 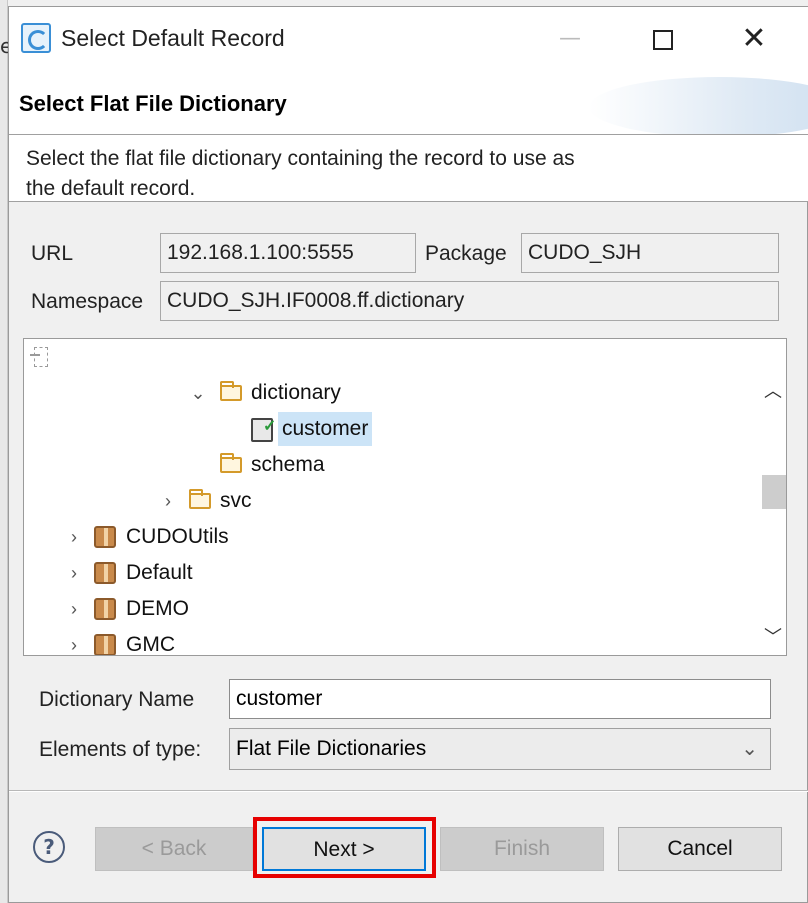 What do you see at coordinates (773, 515) in the screenshot?
I see `tree-scrollbar: ︿ ﹀` at bounding box center [773, 515].